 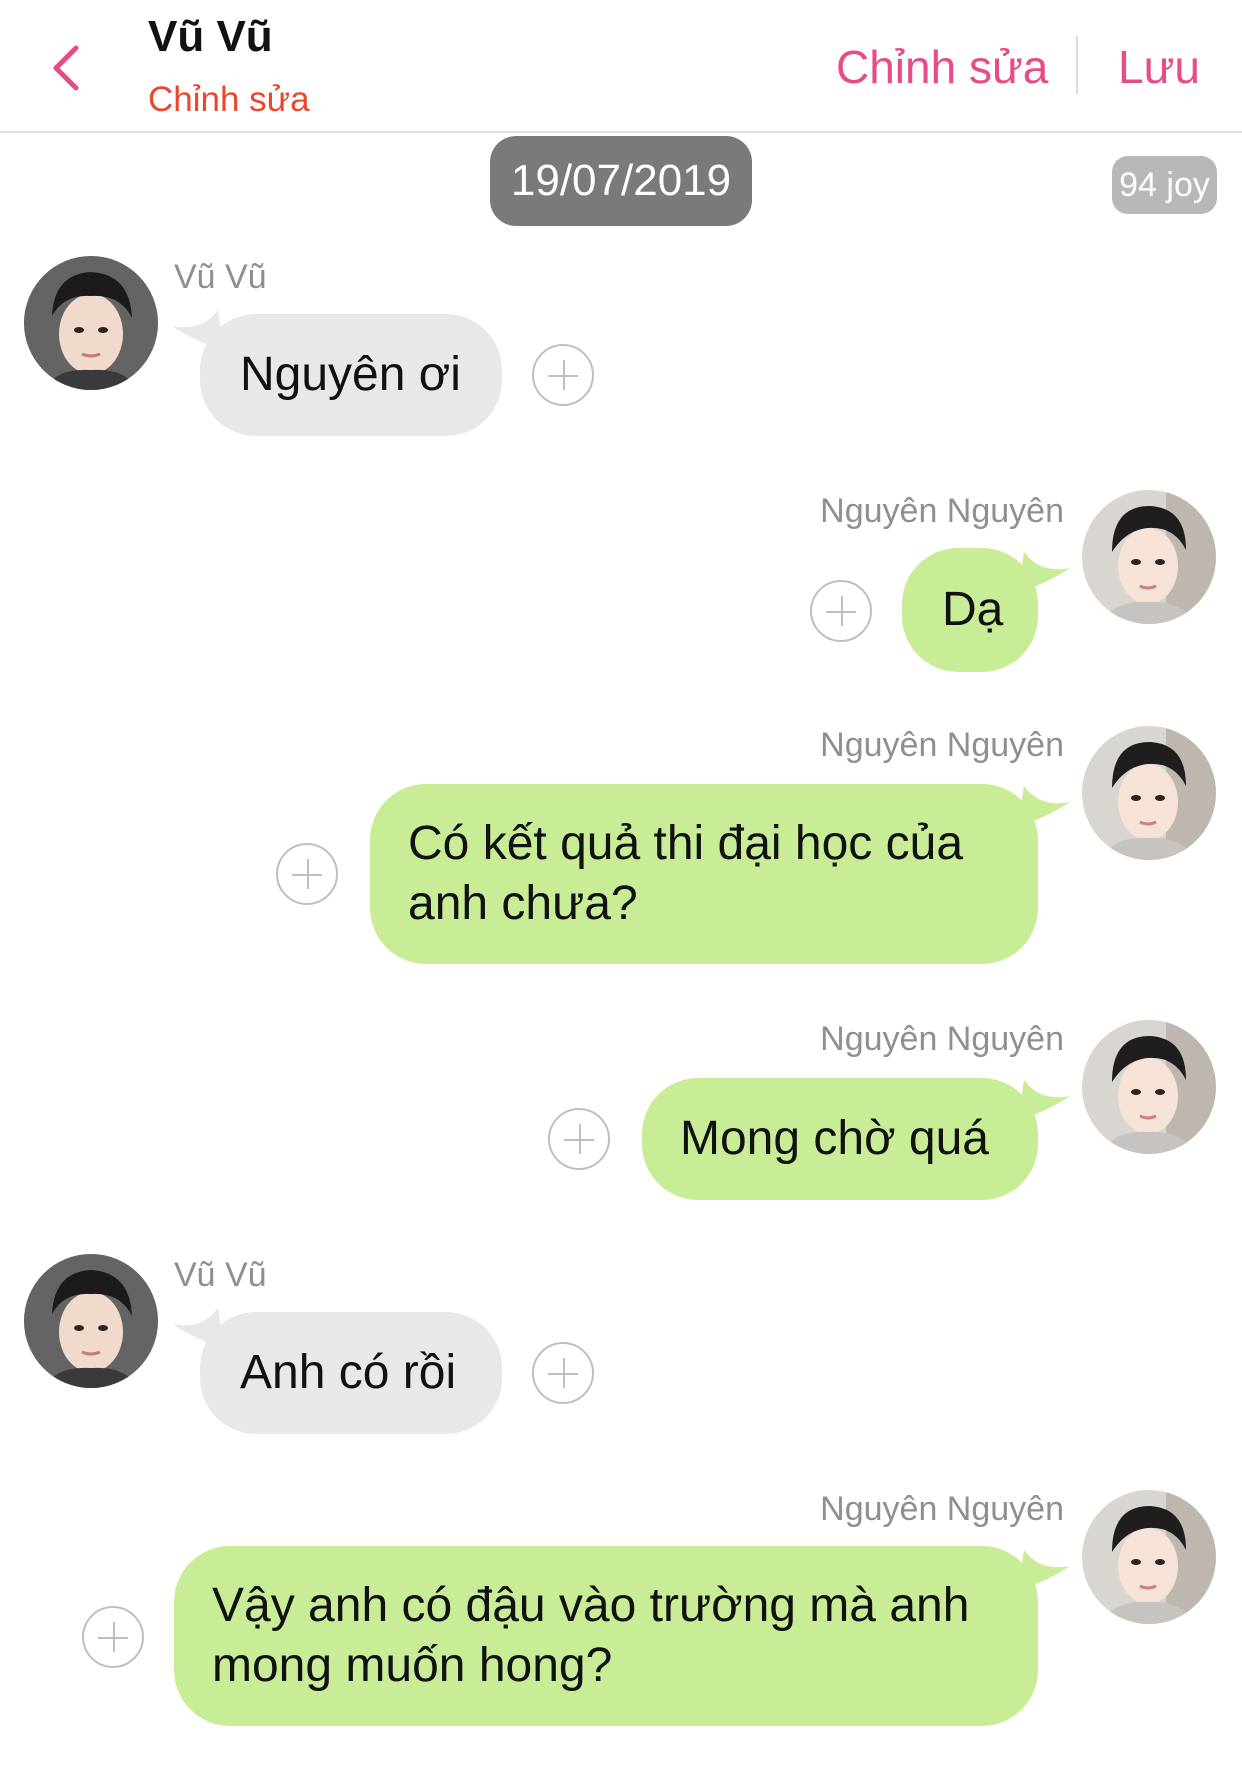 What do you see at coordinates (1159, 67) in the screenshot?
I see `save-button: Lưu` at bounding box center [1159, 67].